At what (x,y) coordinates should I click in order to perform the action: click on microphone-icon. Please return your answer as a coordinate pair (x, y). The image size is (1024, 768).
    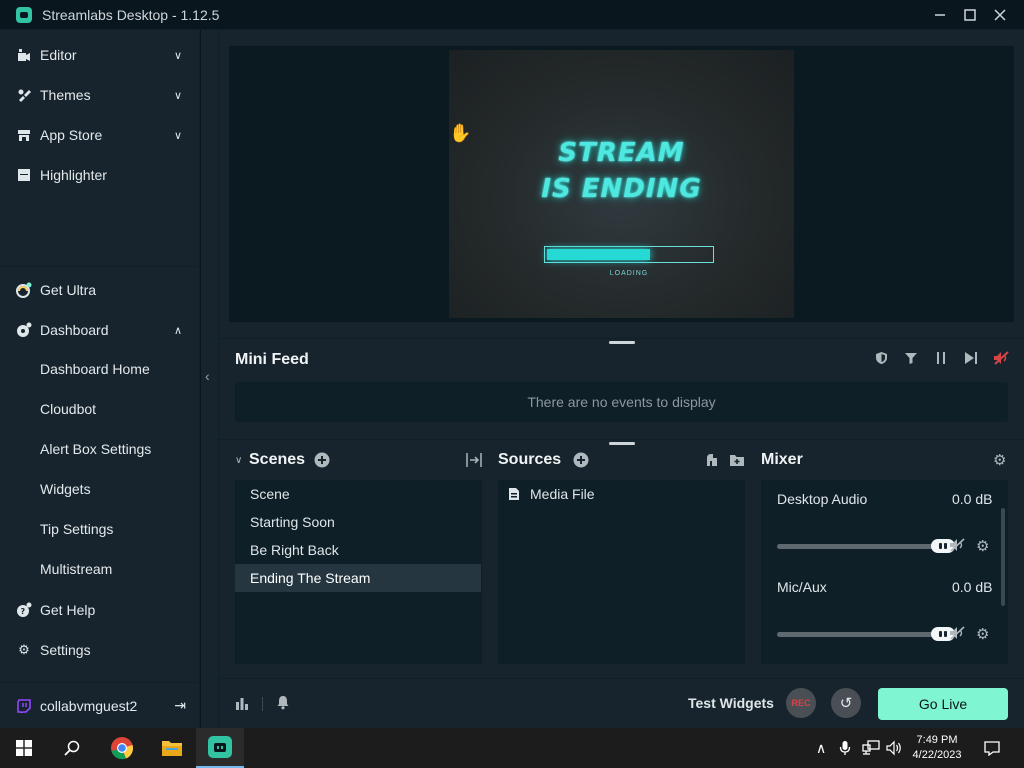
    Looking at the image, I should click on (845, 749).